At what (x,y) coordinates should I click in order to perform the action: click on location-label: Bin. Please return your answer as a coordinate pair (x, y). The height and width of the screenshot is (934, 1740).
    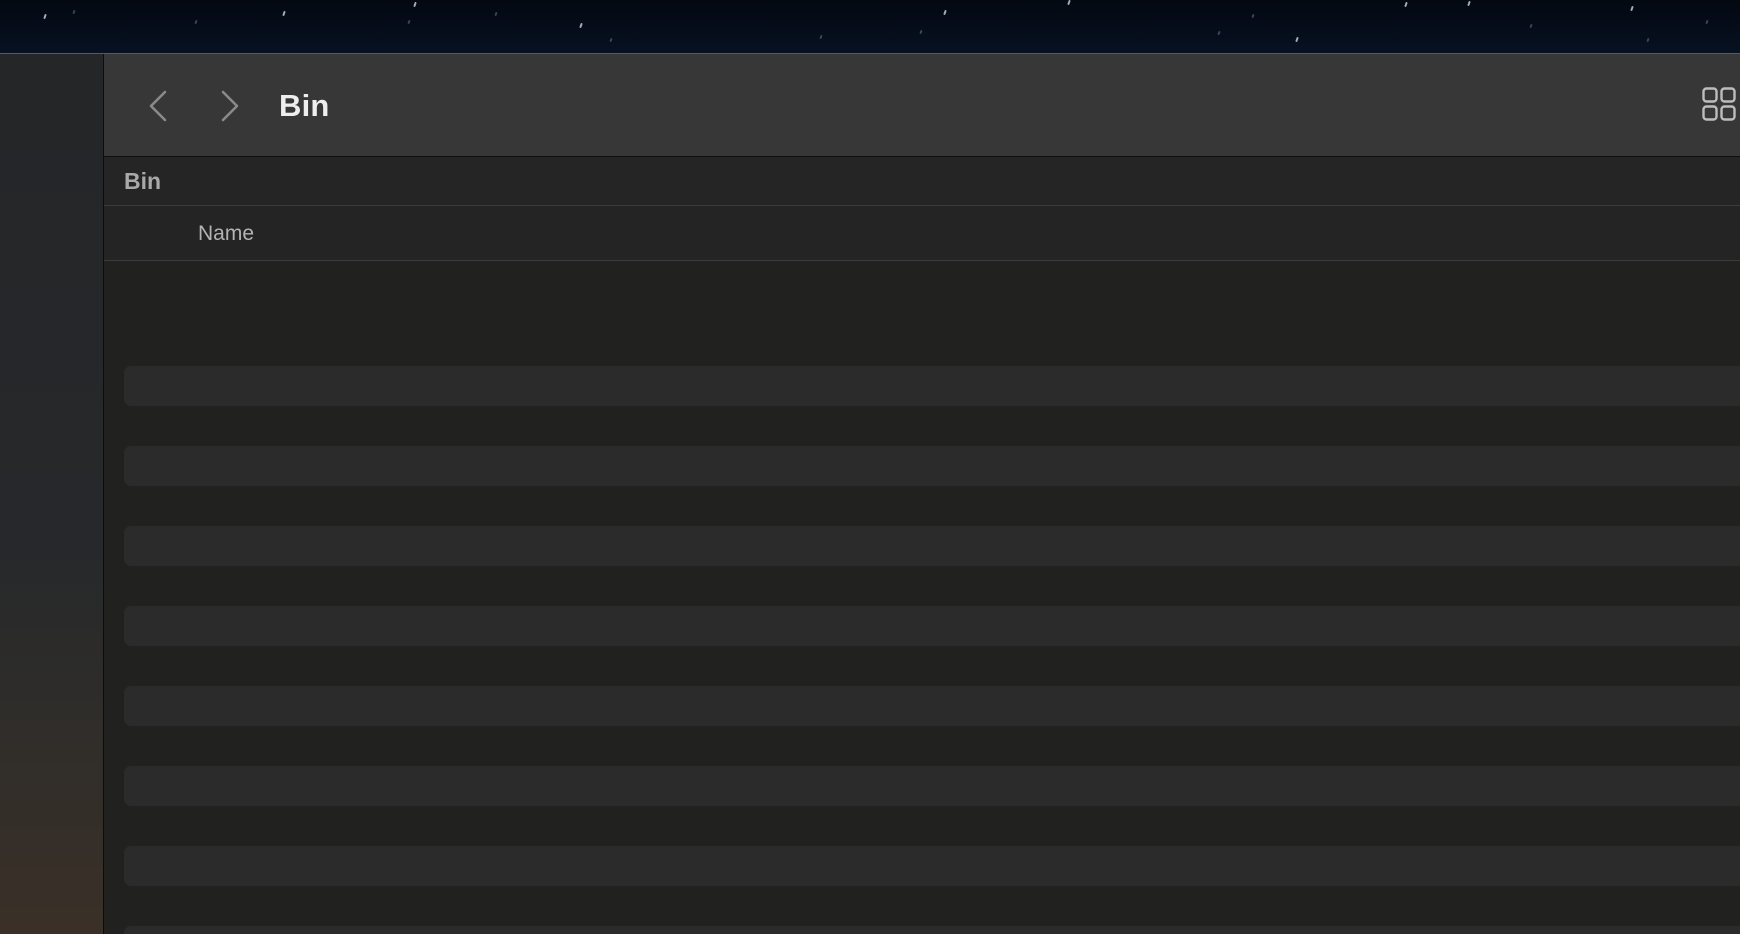
    Looking at the image, I should click on (143, 181).